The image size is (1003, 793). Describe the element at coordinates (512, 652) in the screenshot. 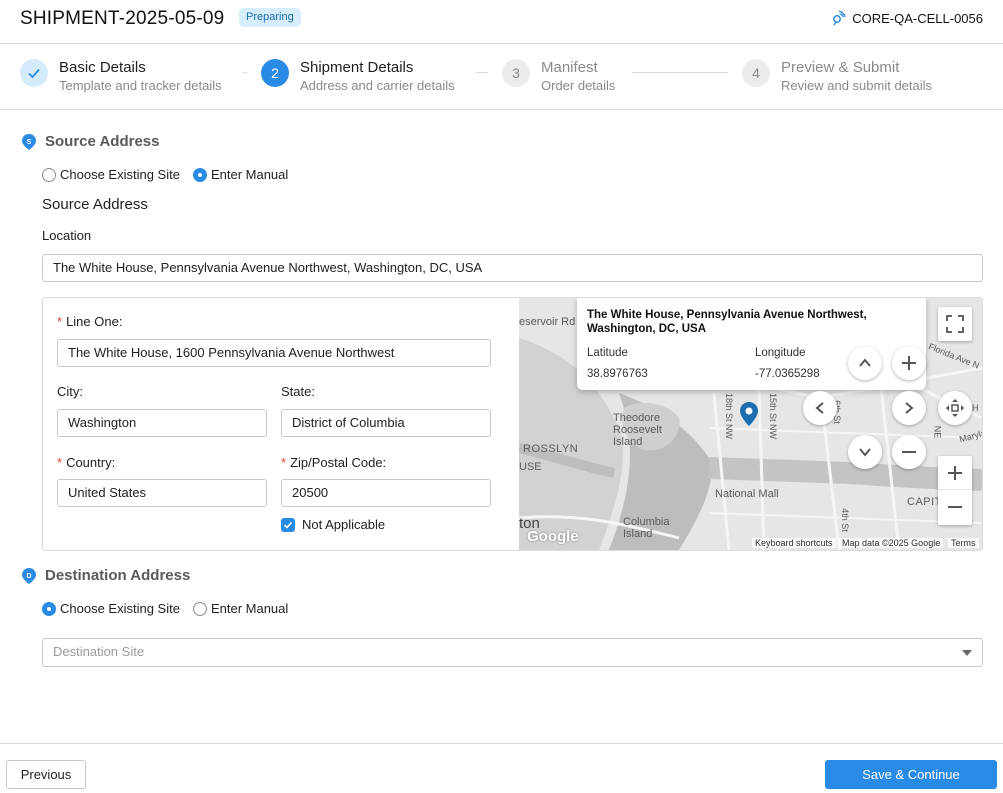

I see `destination-site-select: Destination Site` at that location.